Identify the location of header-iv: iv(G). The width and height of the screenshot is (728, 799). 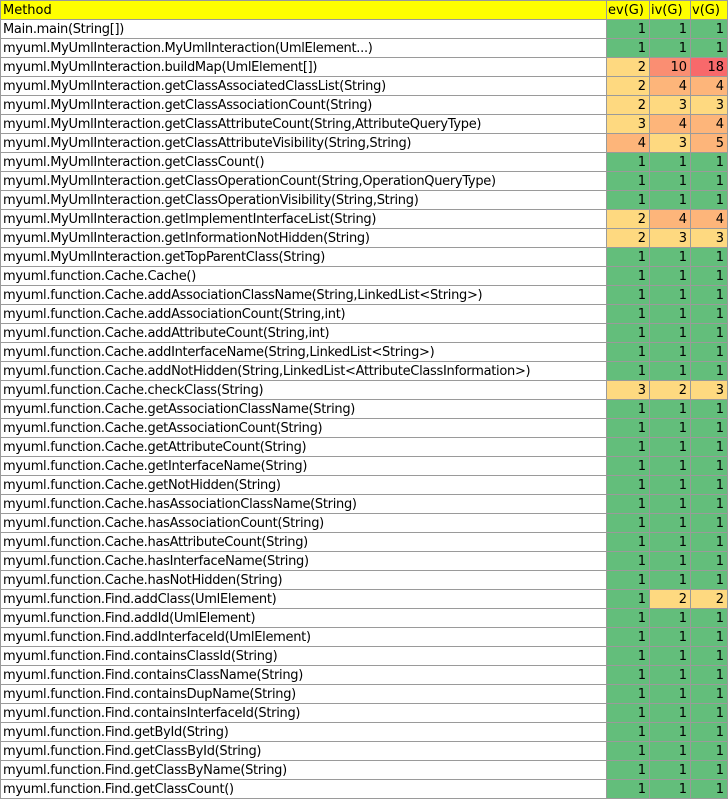
(670, 10).